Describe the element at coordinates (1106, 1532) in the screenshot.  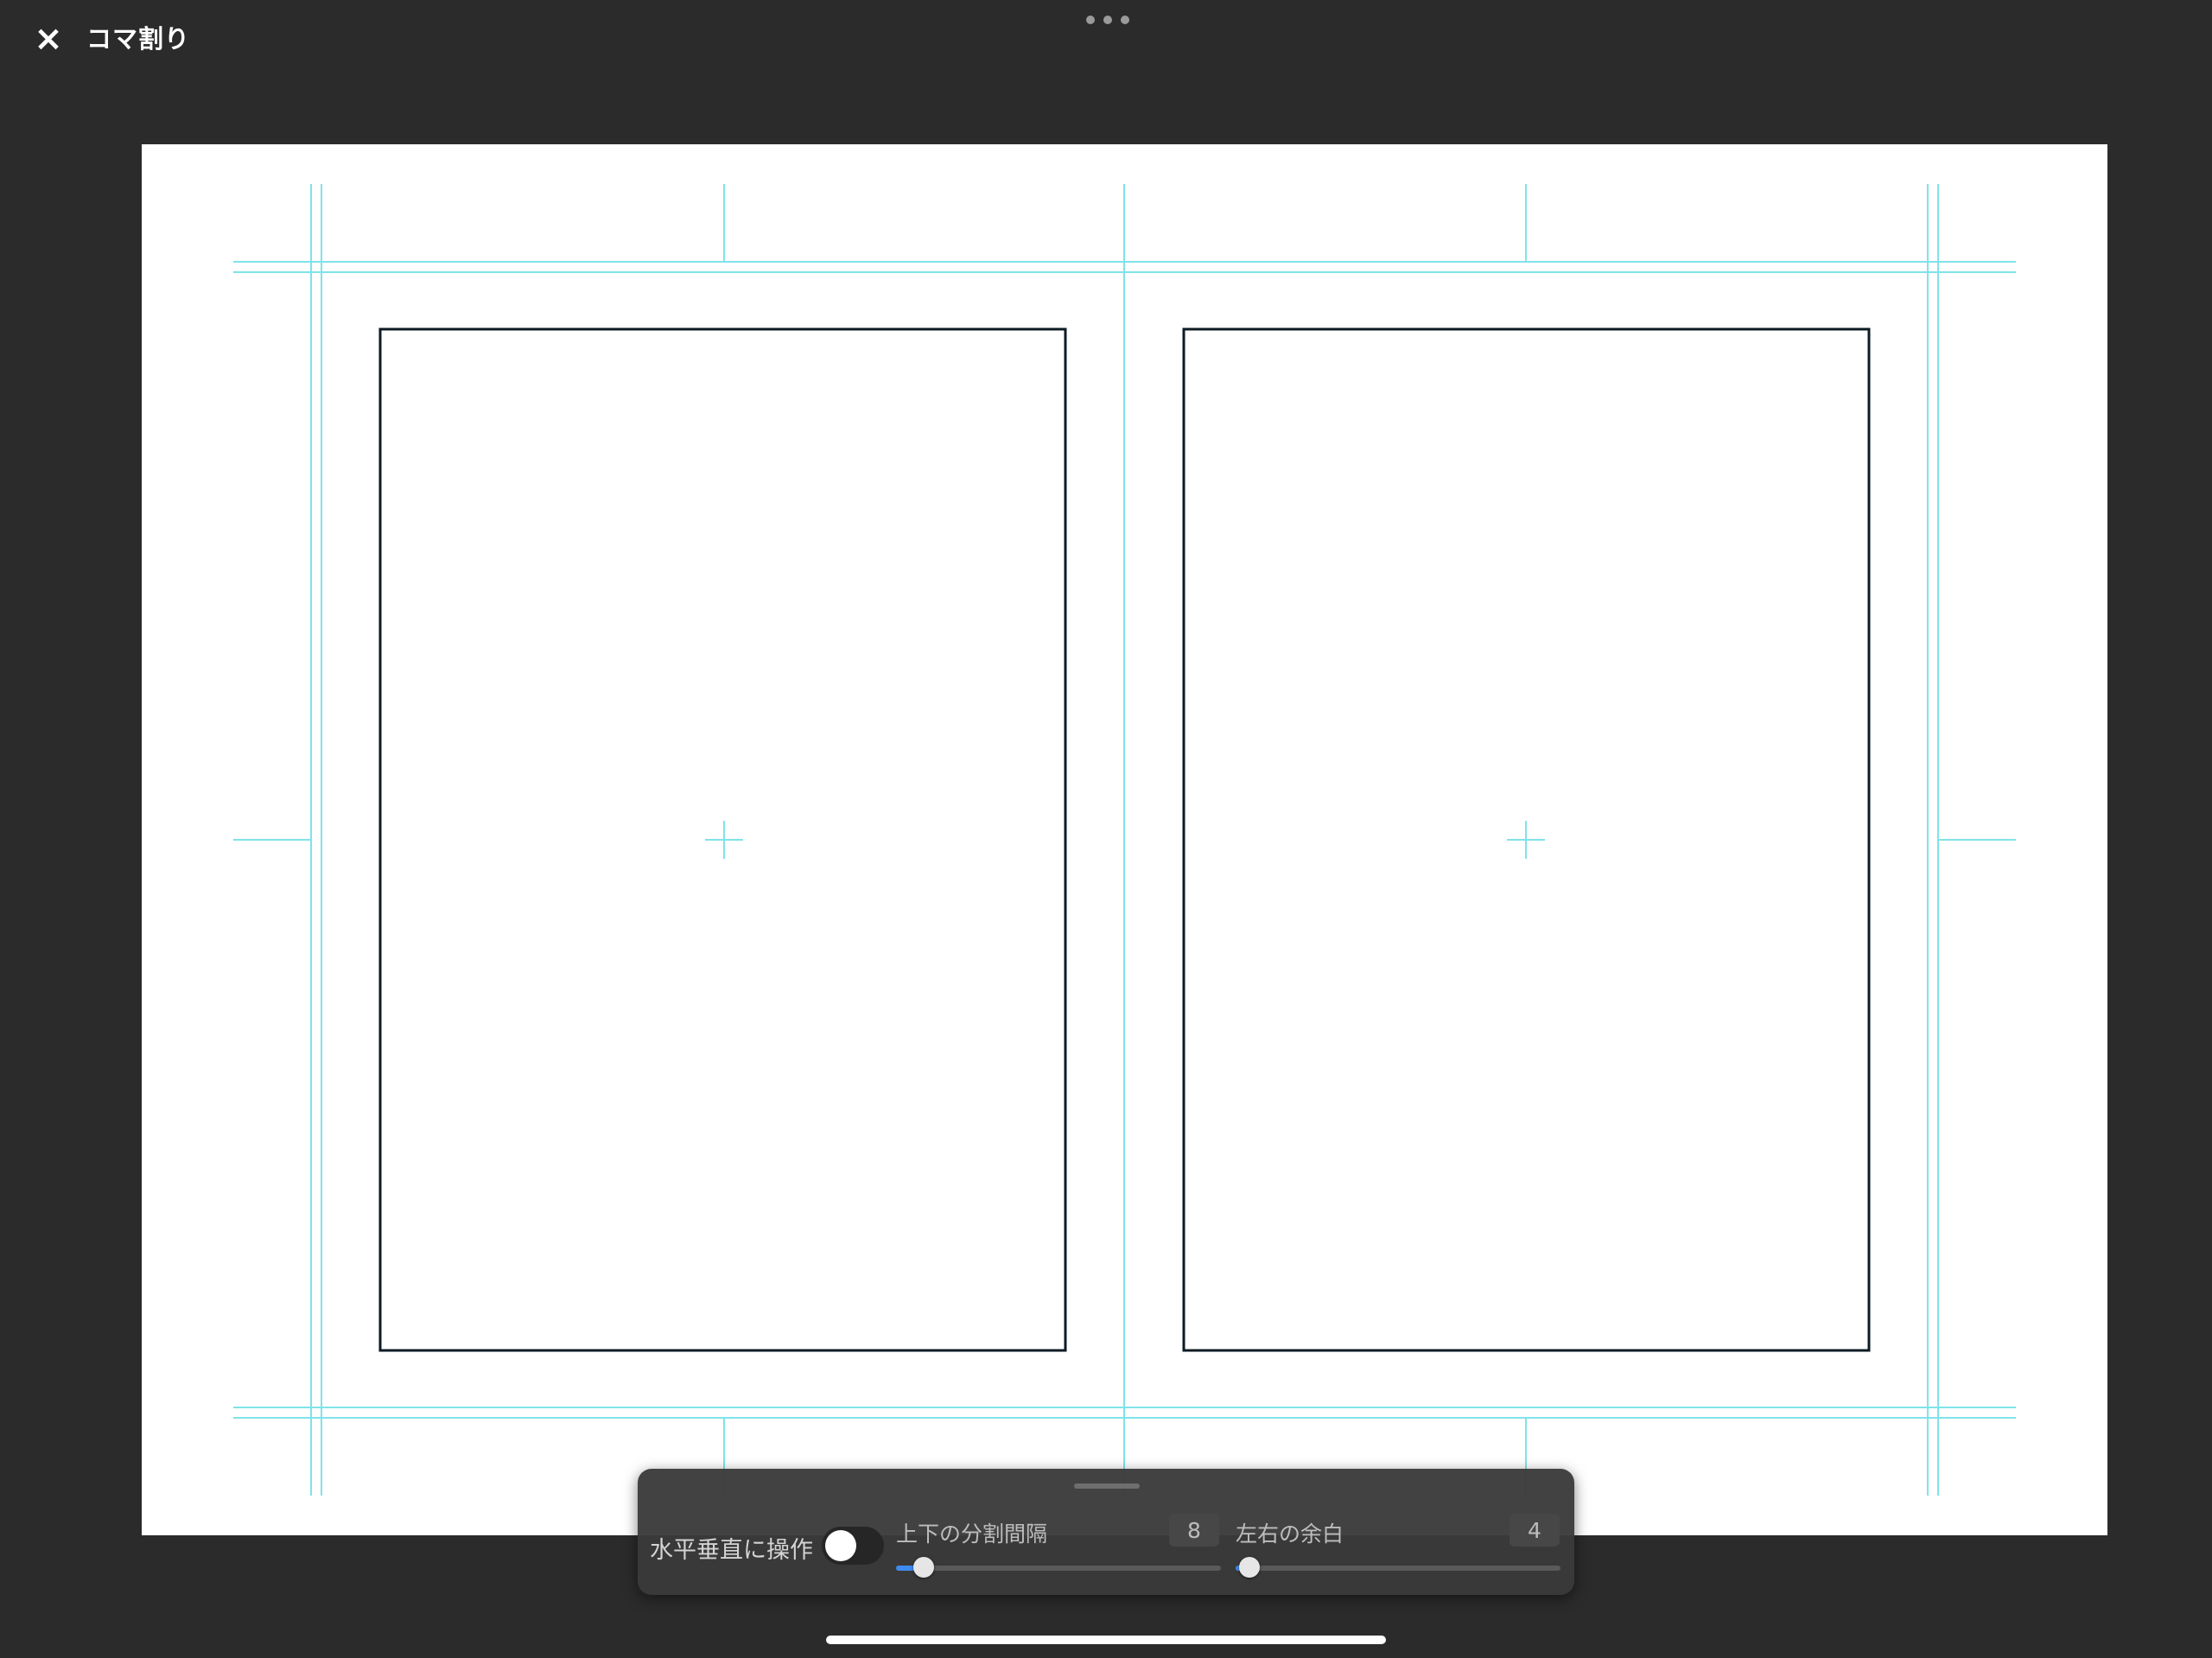
I see `frame-settings-panel: 水平垂直に操作 上下の分割間隔 8 左右の余白 4` at that location.